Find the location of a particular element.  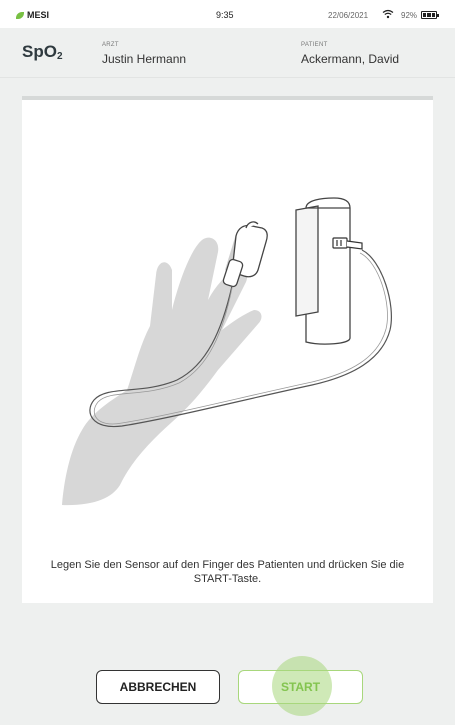

mode-title-main: SpO is located at coordinates (39, 51).